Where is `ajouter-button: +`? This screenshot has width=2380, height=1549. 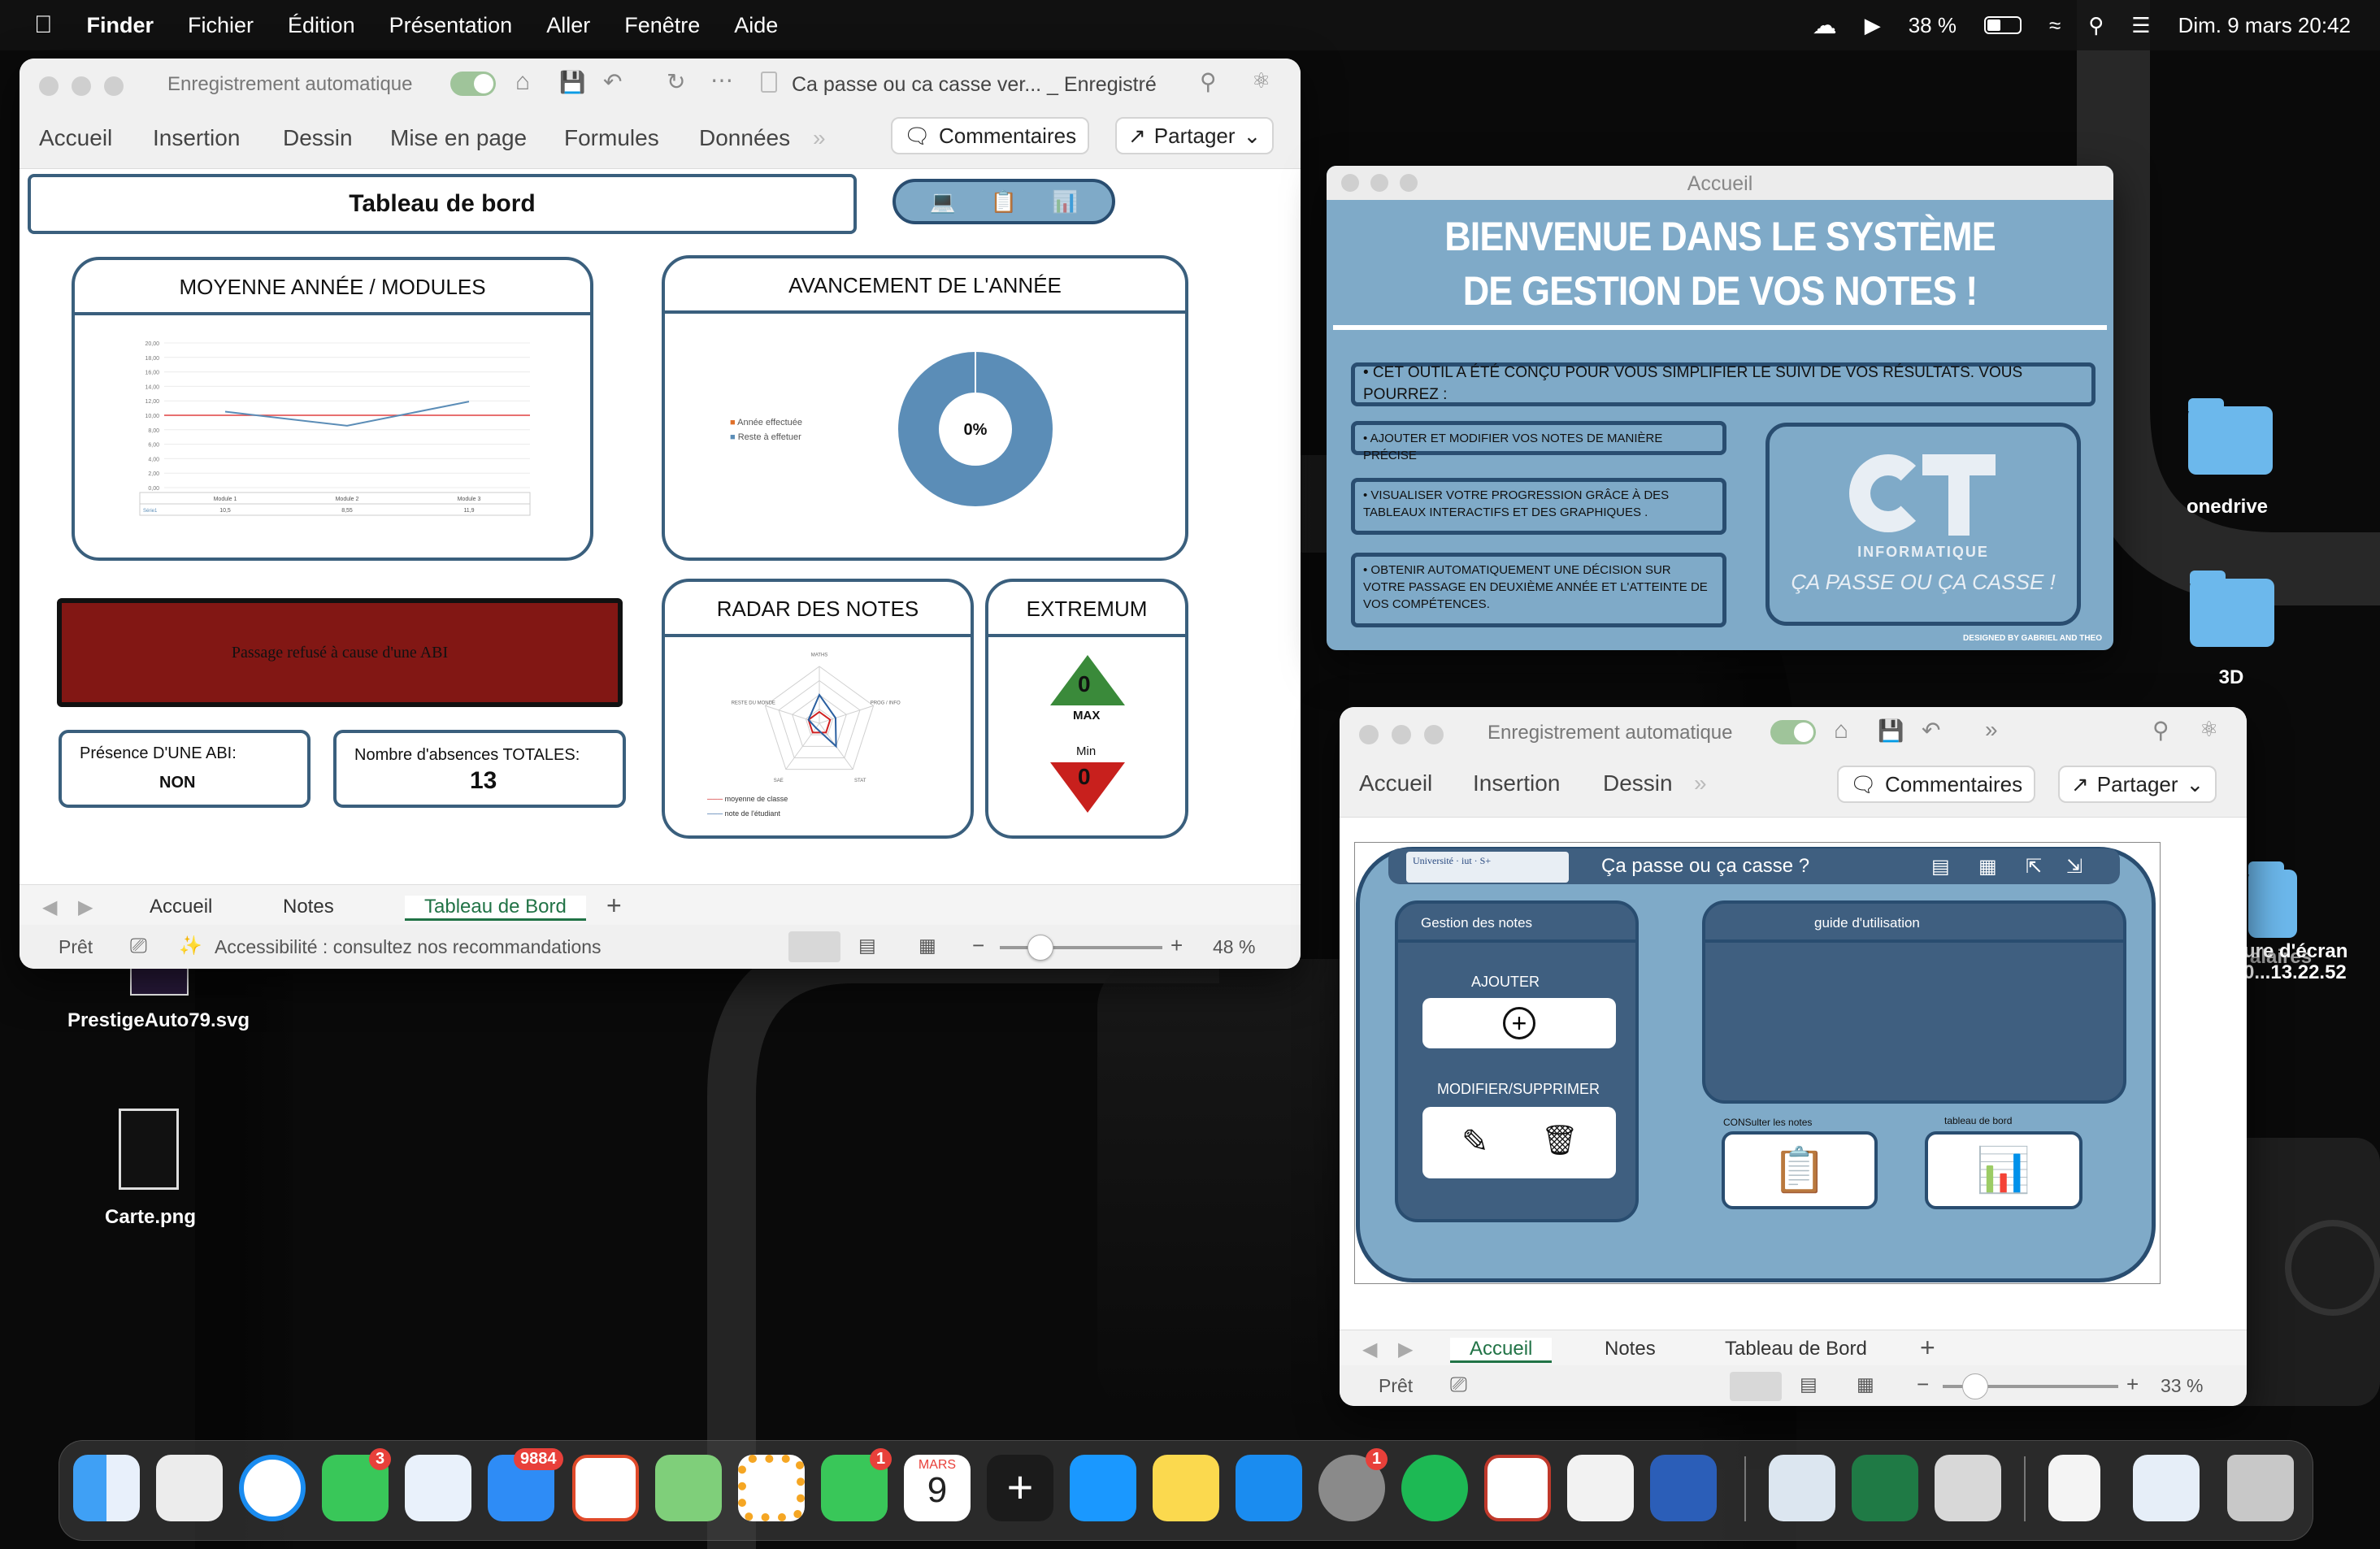 ajouter-button: + is located at coordinates (1519, 1023).